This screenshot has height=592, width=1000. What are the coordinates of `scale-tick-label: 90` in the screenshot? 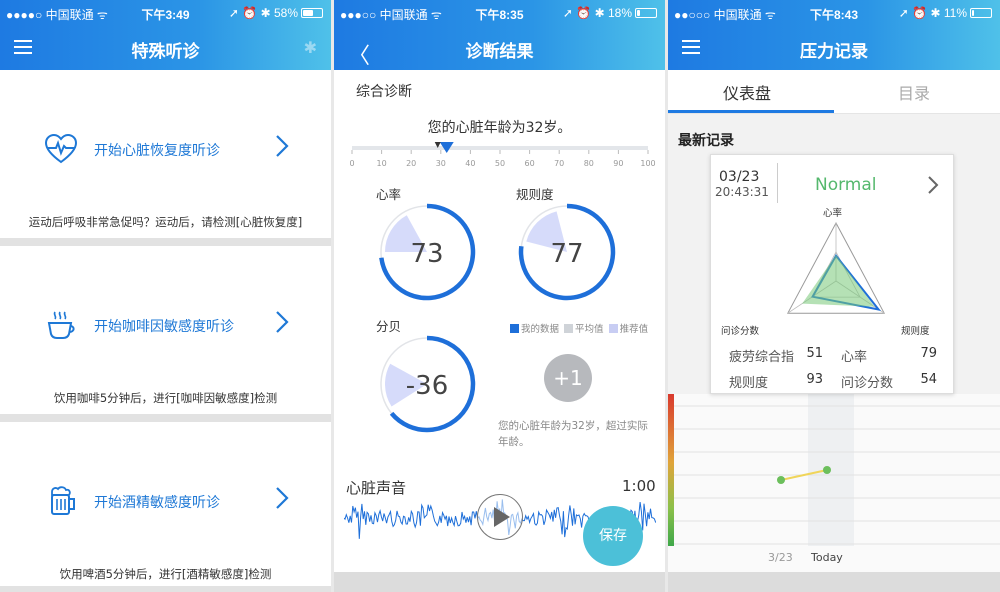 It's located at (618, 163).